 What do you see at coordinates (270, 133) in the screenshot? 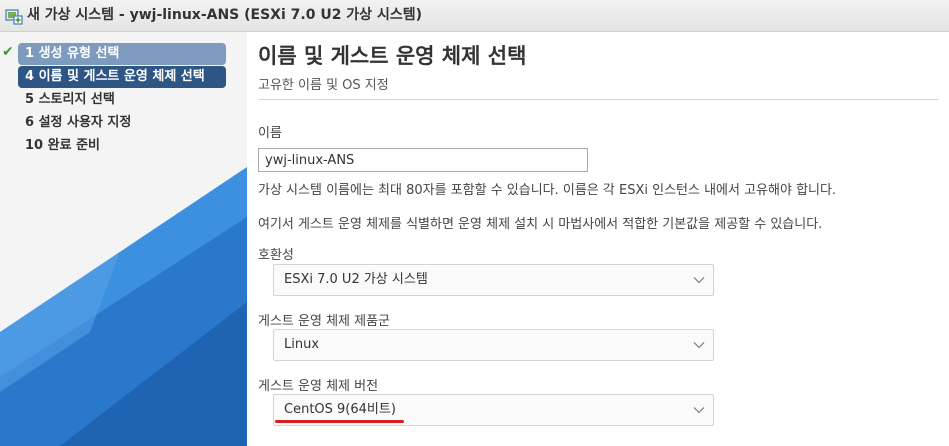
I see `name-label: 이름` at bounding box center [270, 133].